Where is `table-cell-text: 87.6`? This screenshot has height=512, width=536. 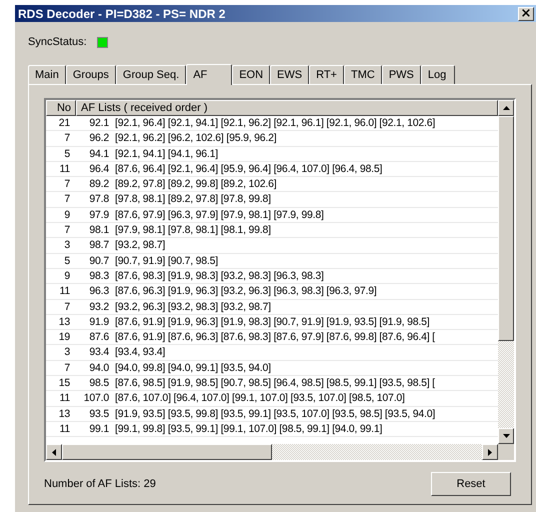 table-cell-text: 87.6 is located at coordinates (99, 337).